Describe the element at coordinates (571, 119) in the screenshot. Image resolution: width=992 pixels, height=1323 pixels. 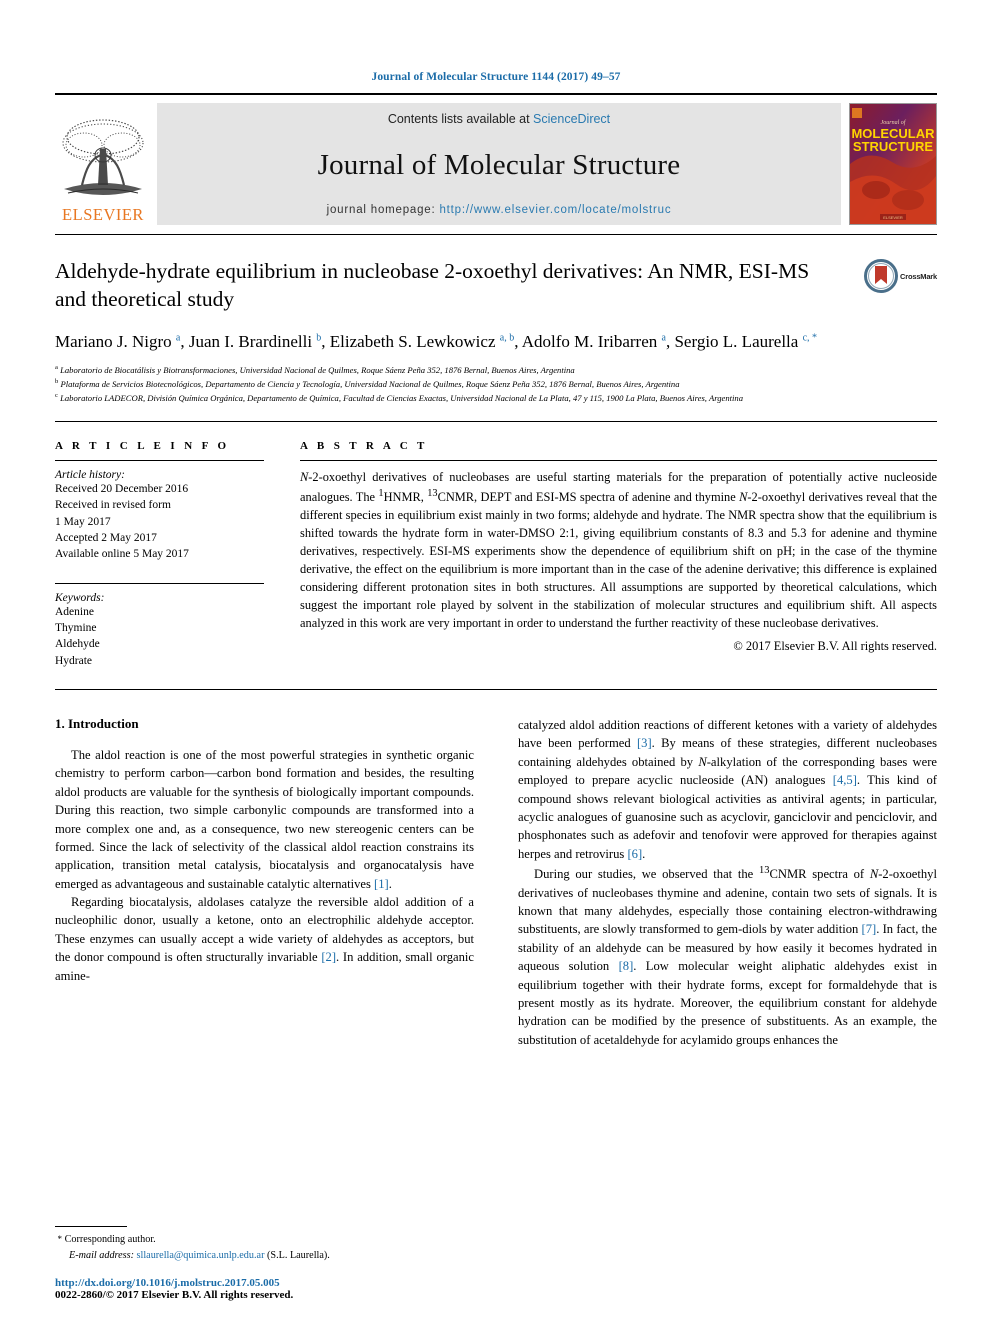
I see `sciencedirect-link: ScienceDirect` at that location.